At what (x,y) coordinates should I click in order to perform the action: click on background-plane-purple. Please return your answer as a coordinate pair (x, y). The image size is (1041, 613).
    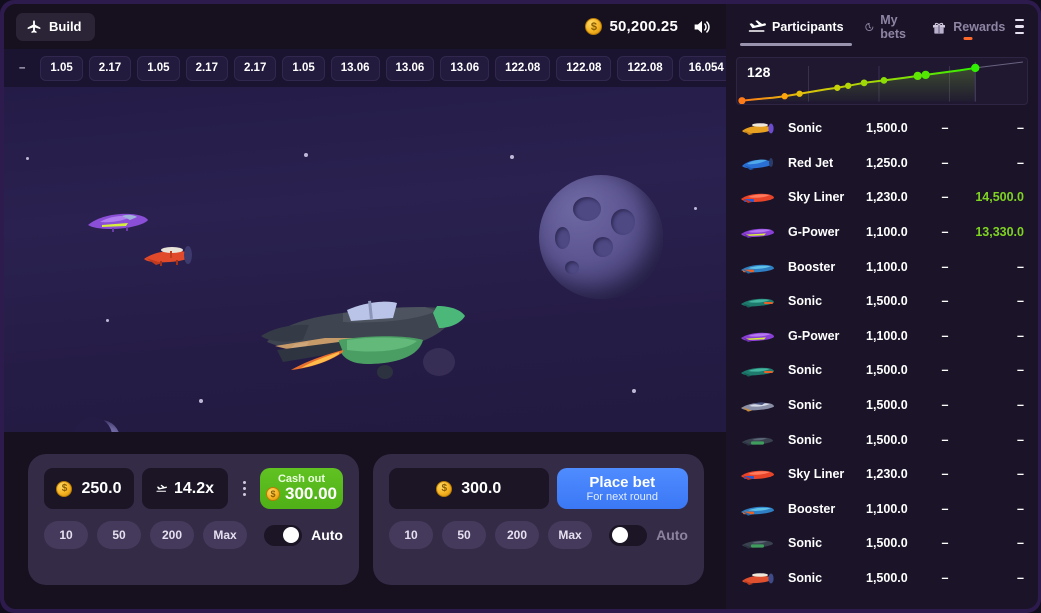
    Looking at the image, I should click on (117, 222).